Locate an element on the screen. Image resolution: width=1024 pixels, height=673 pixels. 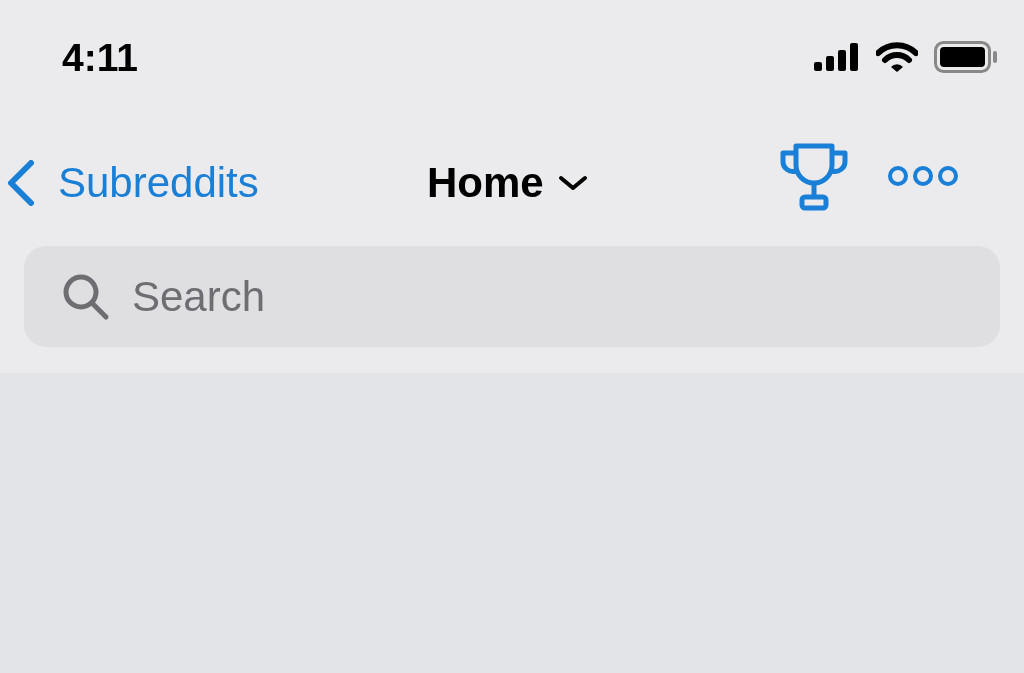
battery-icon is located at coordinates (966, 57).